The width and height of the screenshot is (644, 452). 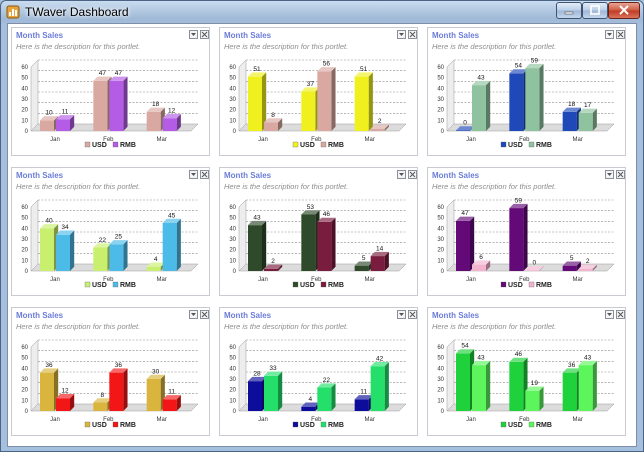 What do you see at coordinates (364, 69) in the screenshot?
I see `bar-value-label: 51` at bounding box center [364, 69].